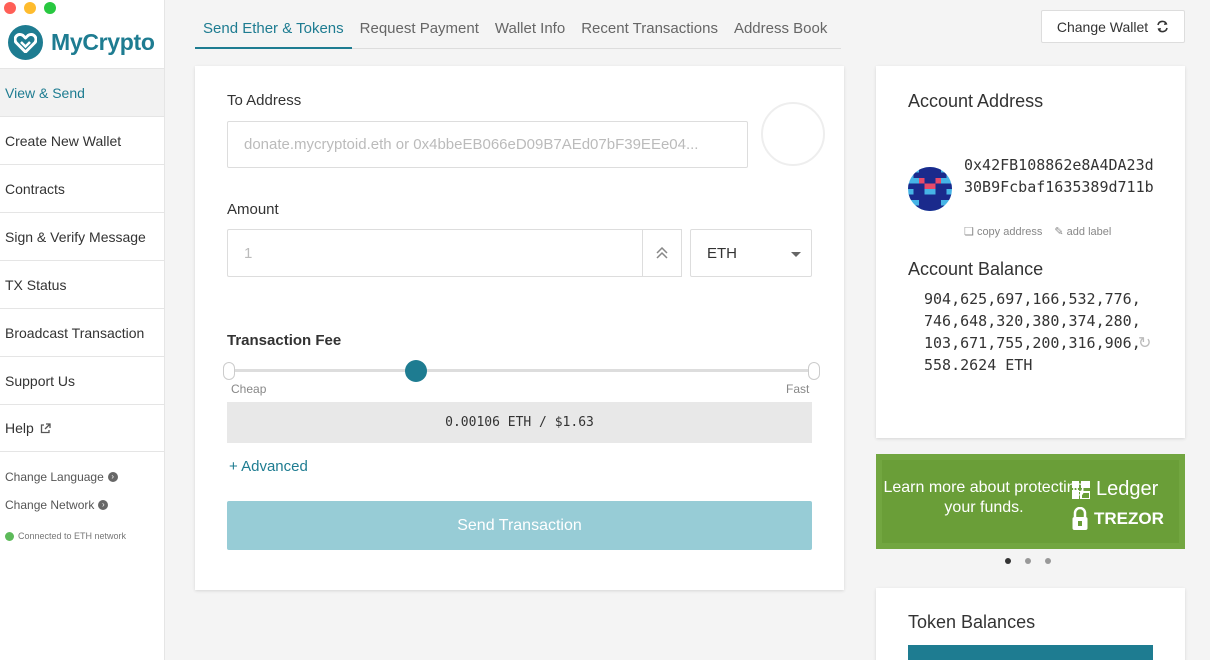 Image resolution: width=1210 pixels, height=660 pixels. I want to click on sidebar-item-tx-status: TX Status, so click(82, 284).